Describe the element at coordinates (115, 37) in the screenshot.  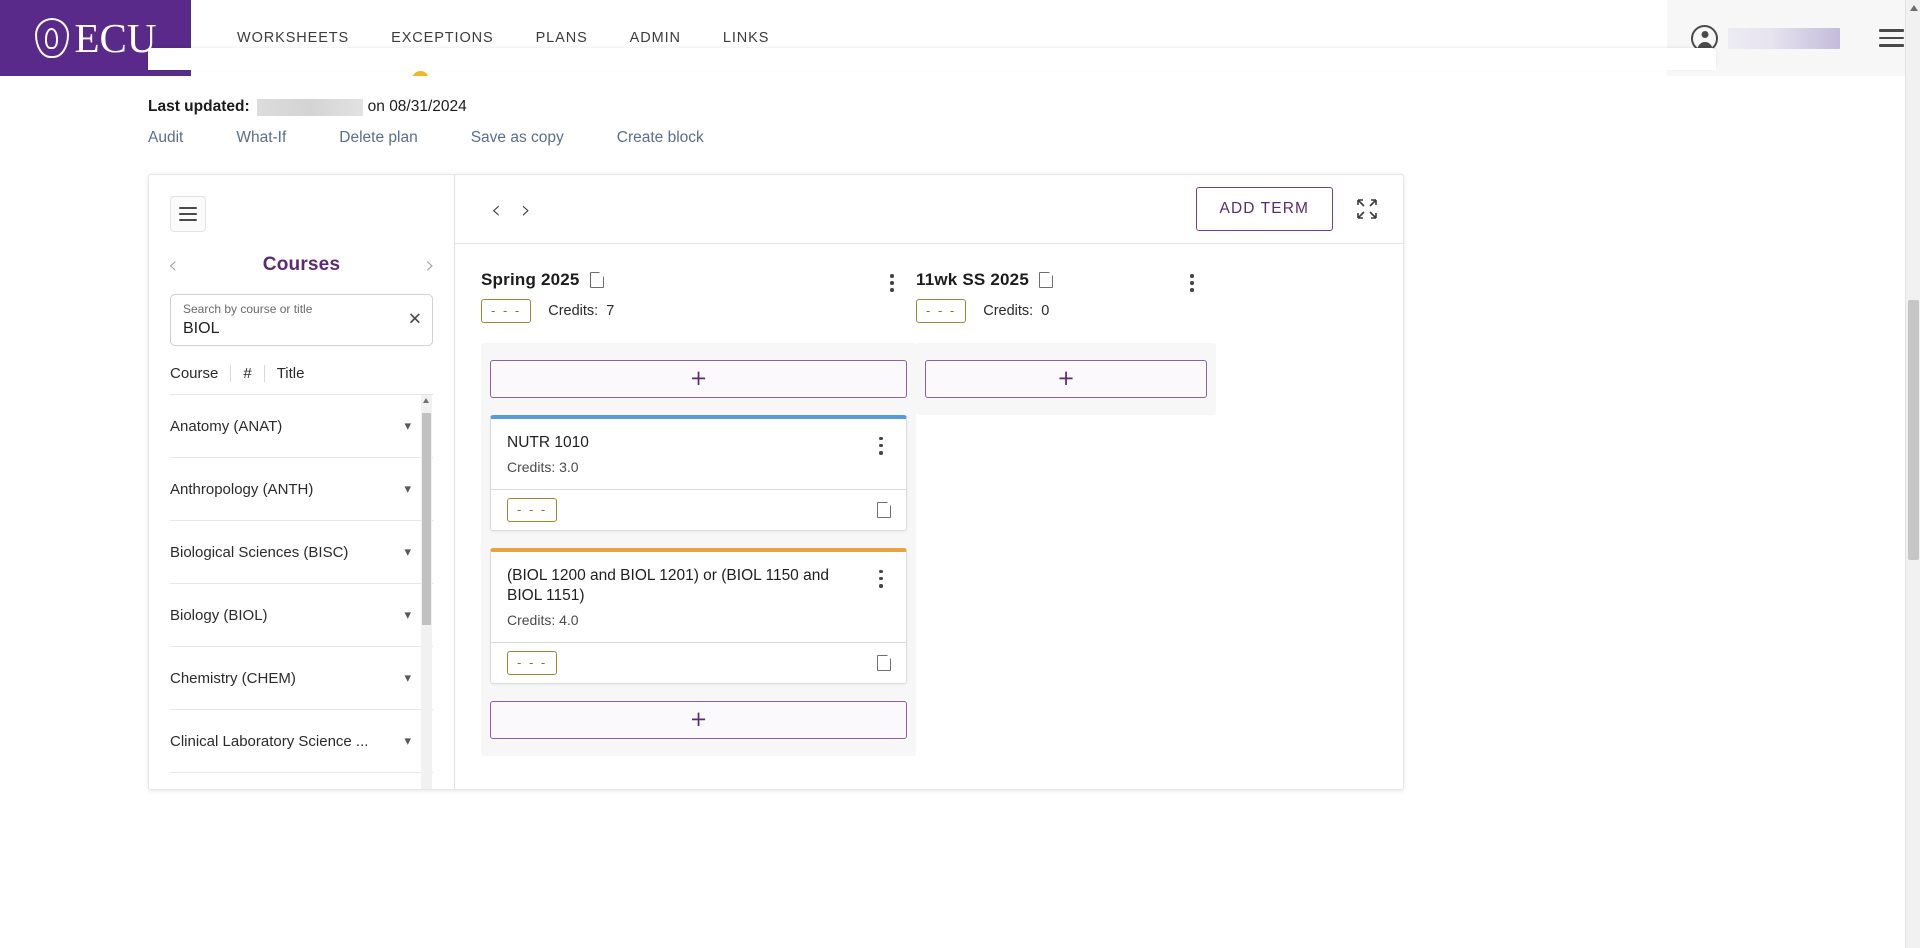
I see `logo-wordmark: ECU` at that location.